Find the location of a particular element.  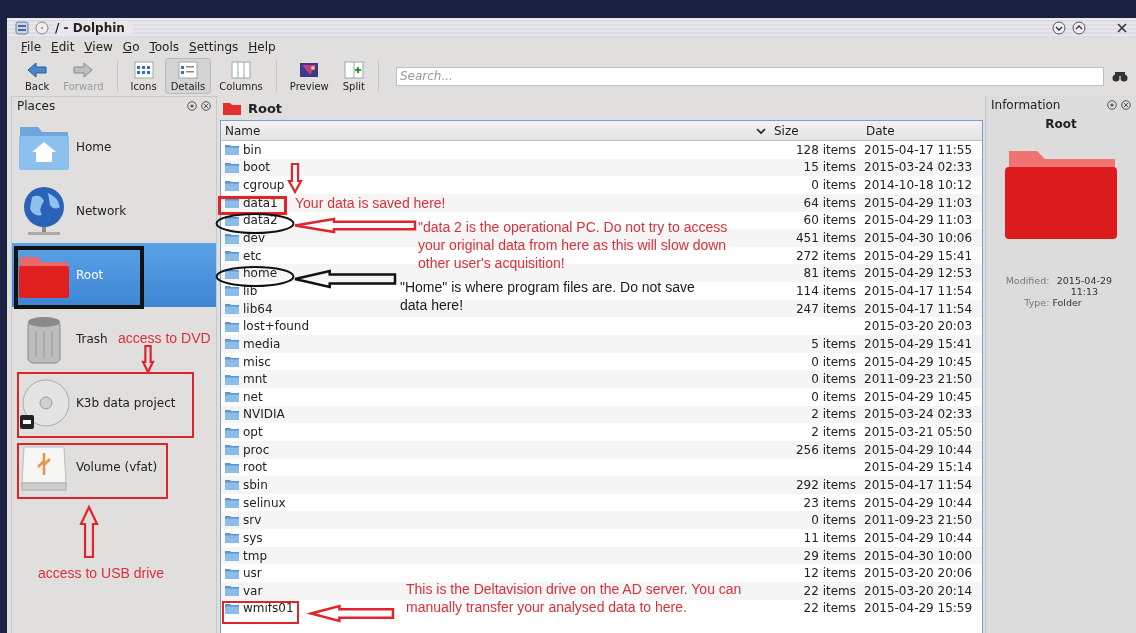

toolbar-button: Details is located at coordinates (188, 76).